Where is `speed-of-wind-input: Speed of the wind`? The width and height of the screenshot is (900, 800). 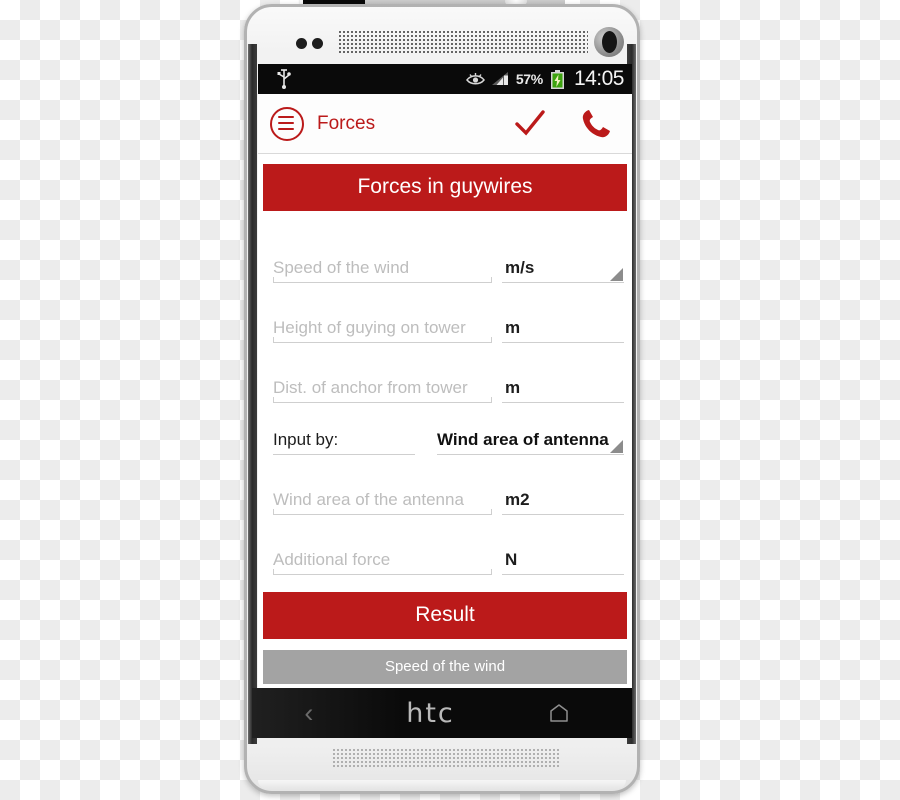 speed-of-wind-input: Speed of the wind is located at coordinates (382, 270).